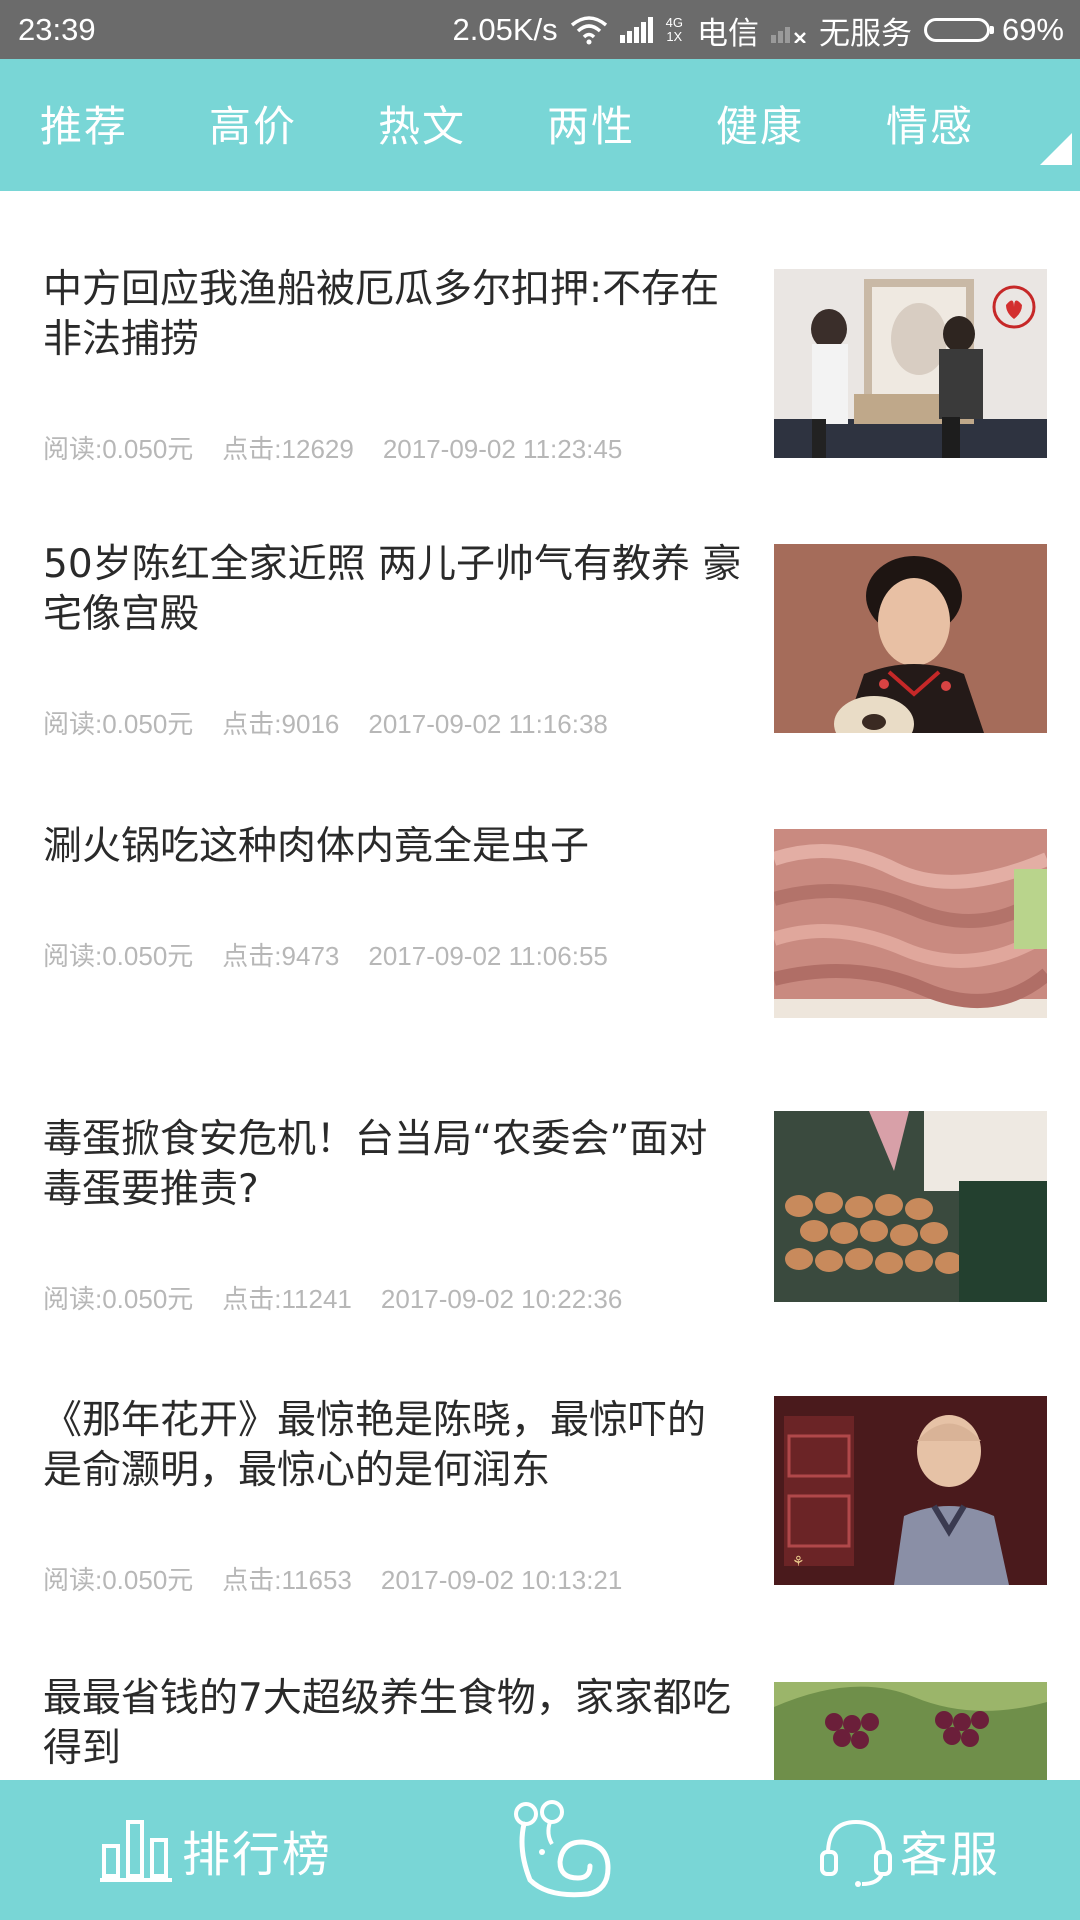  Describe the element at coordinates (375, 1445) in the screenshot. I see `article-title: 《那年花开》最惊艳是陈晓，最惊吓的是俞灏明，最惊心的是何润东` at that location.